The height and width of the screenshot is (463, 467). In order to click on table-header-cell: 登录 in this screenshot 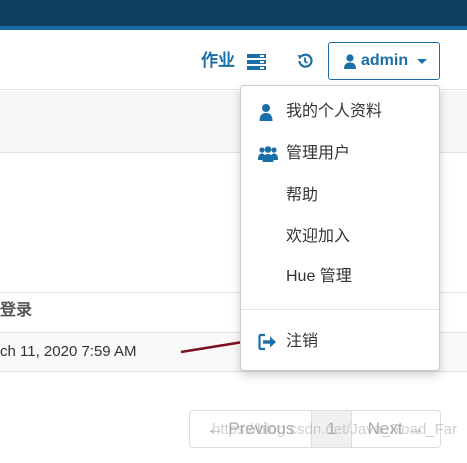, I will do `click(16, 311)`.